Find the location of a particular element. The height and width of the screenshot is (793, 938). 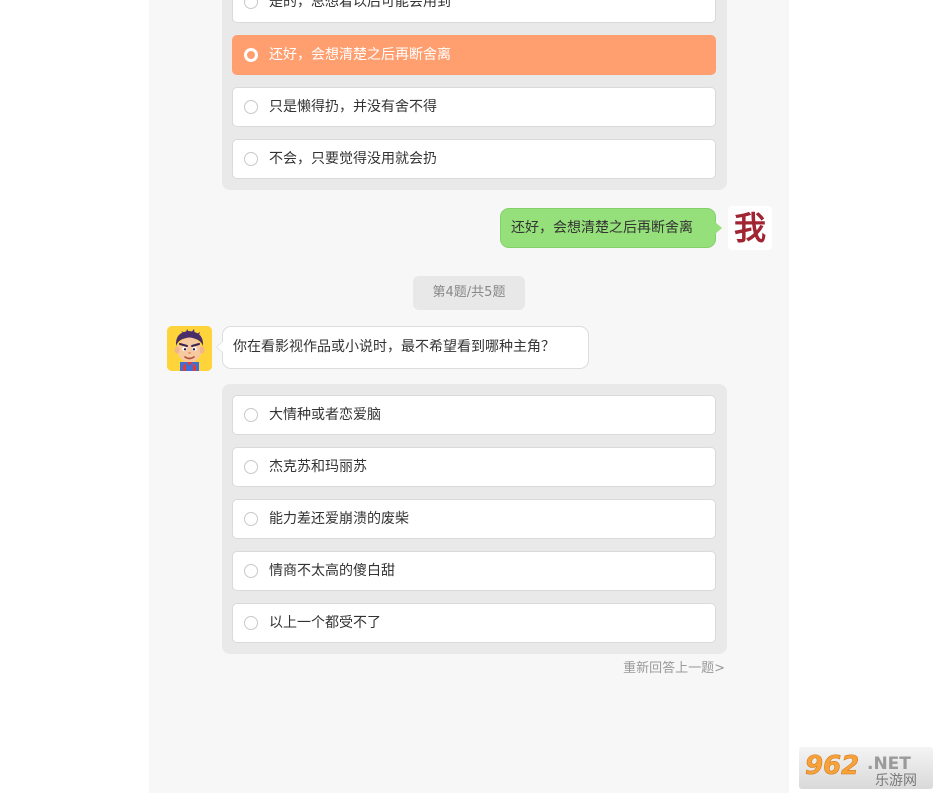

logo-suffix: .NET is located at coordinates (889, 764).